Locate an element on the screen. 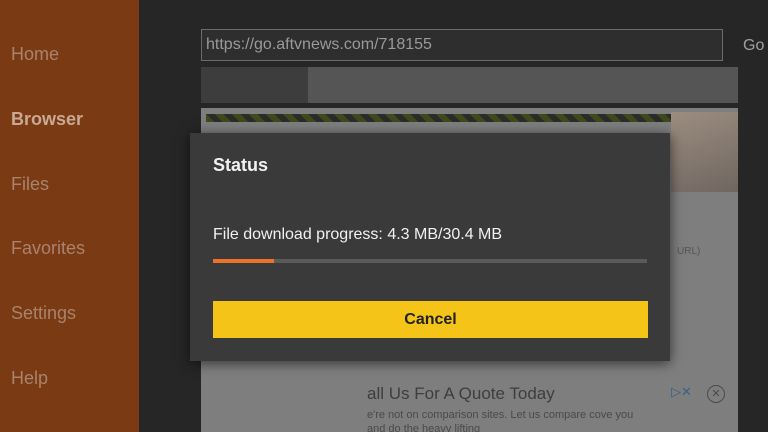 This screenshot has width=768, height=432. download-progress-text: File download progress: 4.3 MB/30.4 MB is located at coordinates (358, 234).